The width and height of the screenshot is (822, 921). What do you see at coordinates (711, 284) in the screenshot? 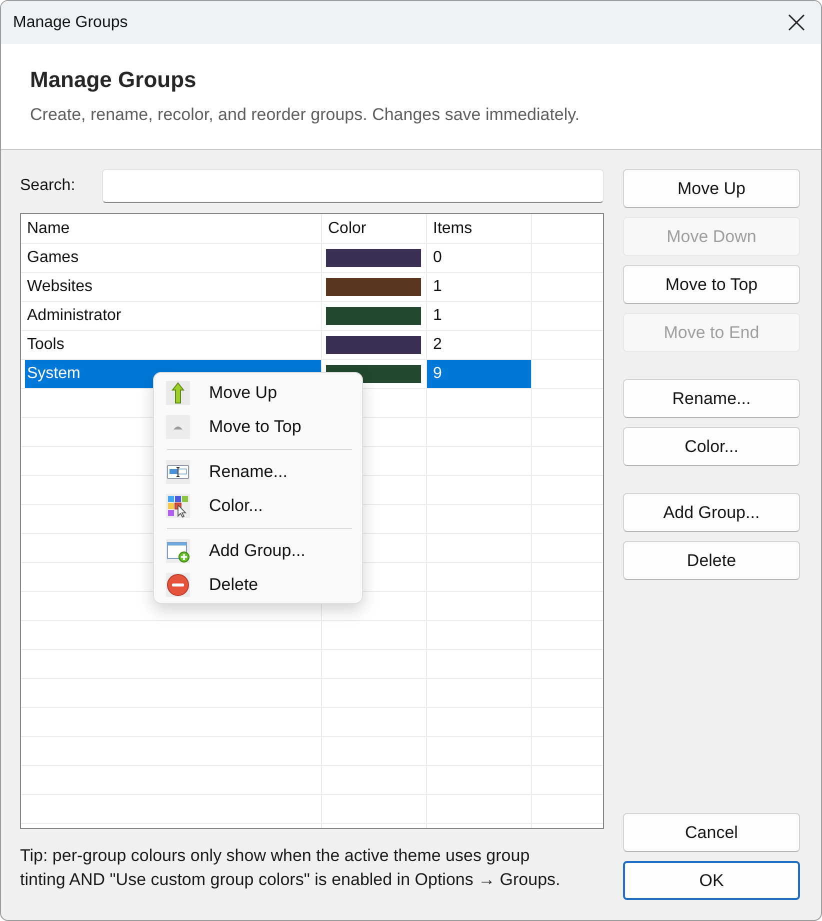
I see `move-to-top-button: Move to Top` at bounding box center [711, 284].